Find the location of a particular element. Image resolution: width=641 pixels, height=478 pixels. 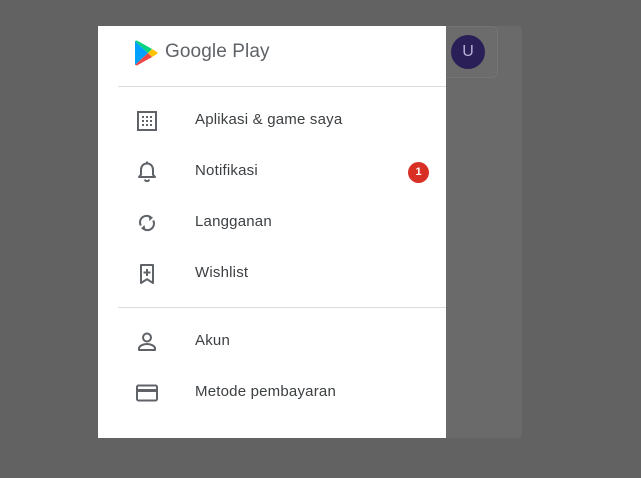

menu-item-label: Aplikasi & game saya is located at coordinates (269, 119).